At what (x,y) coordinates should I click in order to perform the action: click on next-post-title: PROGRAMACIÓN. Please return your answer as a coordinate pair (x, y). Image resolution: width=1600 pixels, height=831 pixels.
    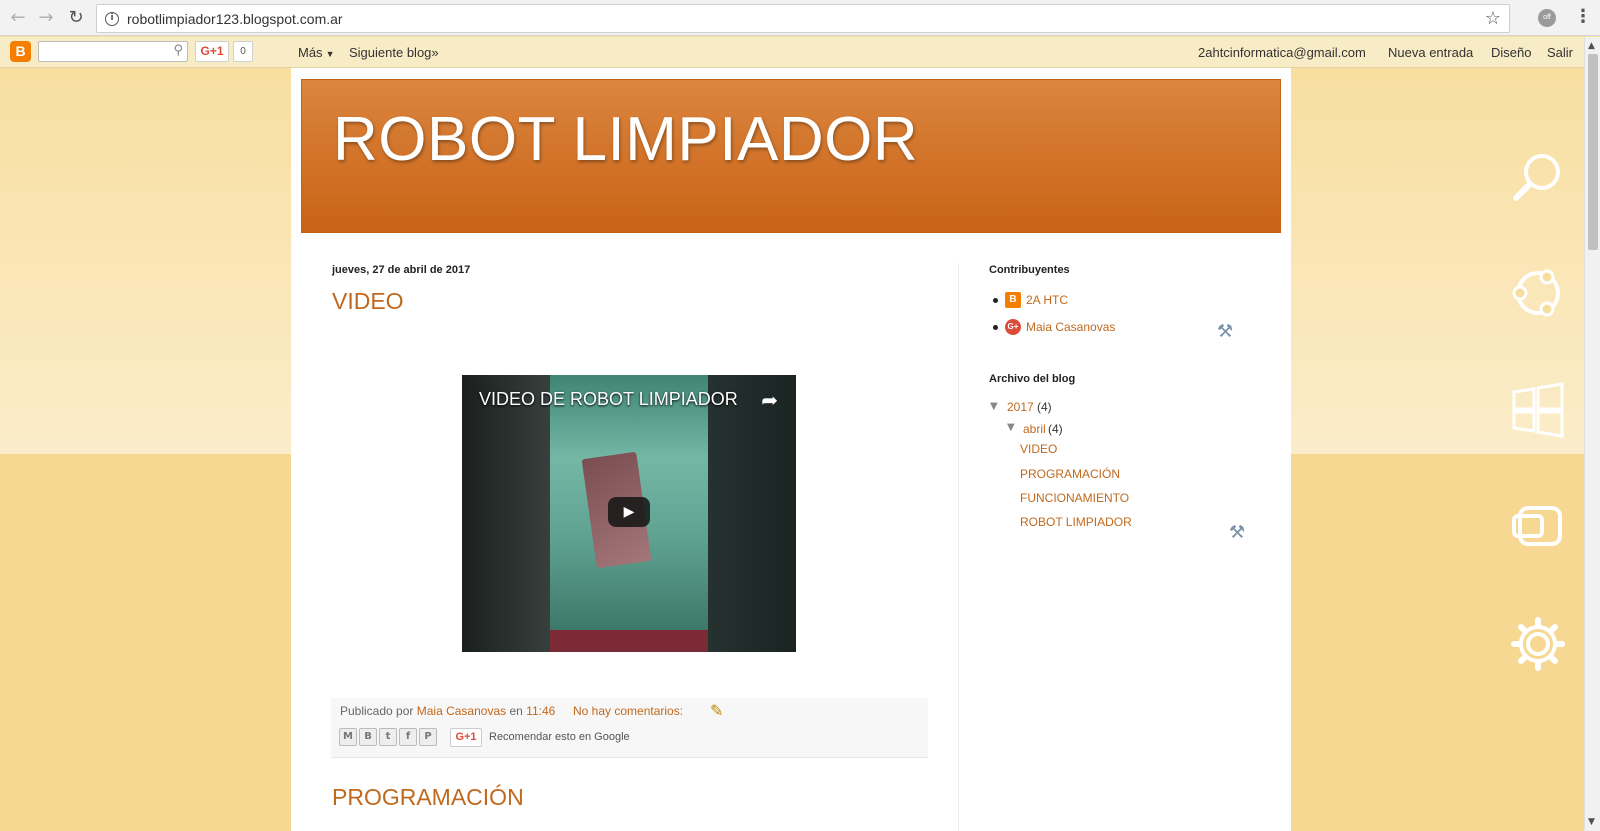
    Looking at the image, I should click on (428, 797).